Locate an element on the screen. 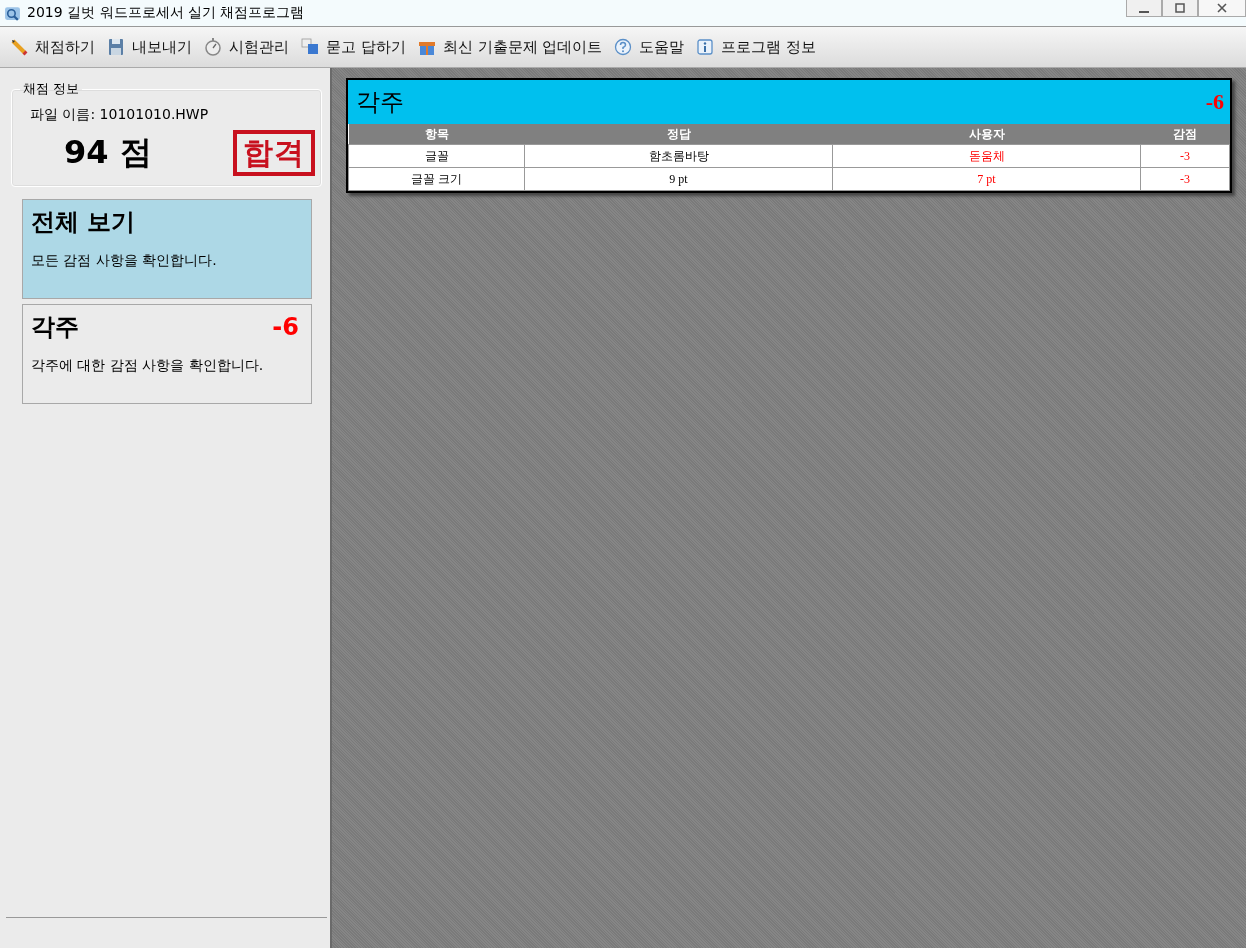  column-header: 감점 is located at coordinates (1185, 134).